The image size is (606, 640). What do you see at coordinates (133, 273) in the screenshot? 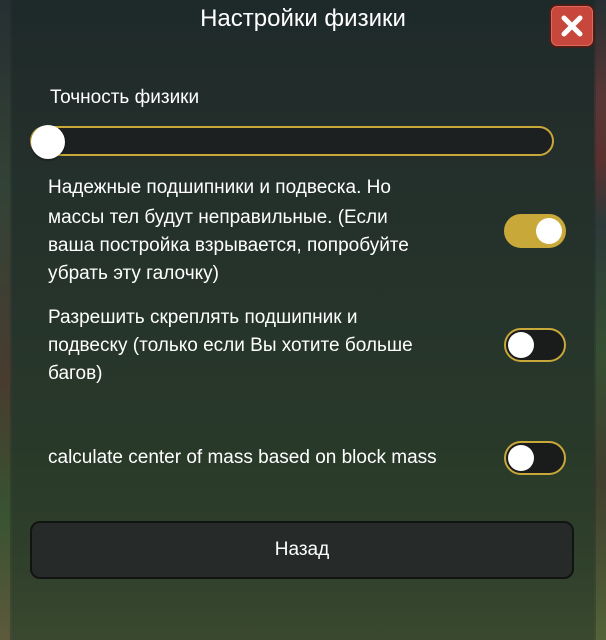
I see `setting-label-line: убрать эту галочку)` at bounding box center [133, 273].